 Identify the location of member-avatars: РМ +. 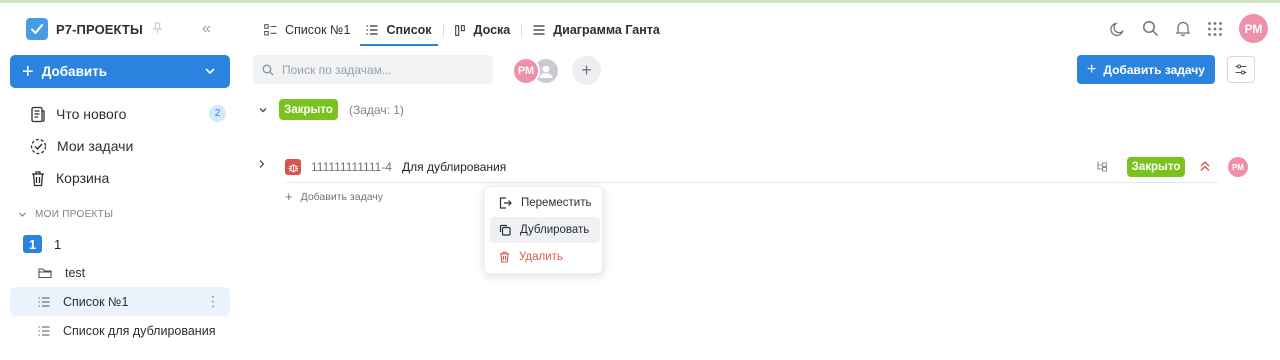
(556, 70).